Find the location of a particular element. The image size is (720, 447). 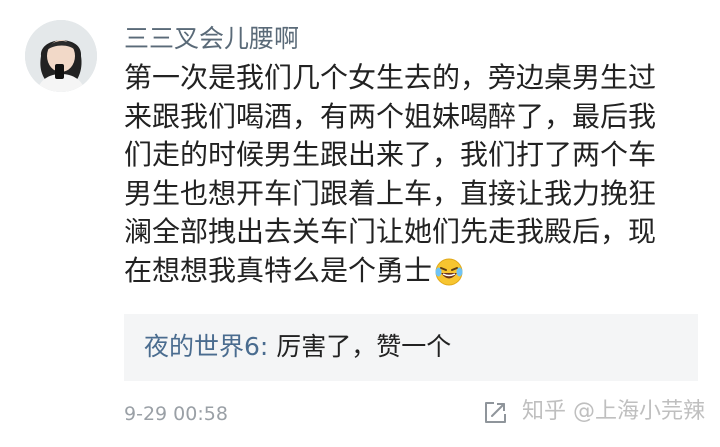

comment-line-last: 在想想我真特么是个勇士 is located at coordinates (409, 275).